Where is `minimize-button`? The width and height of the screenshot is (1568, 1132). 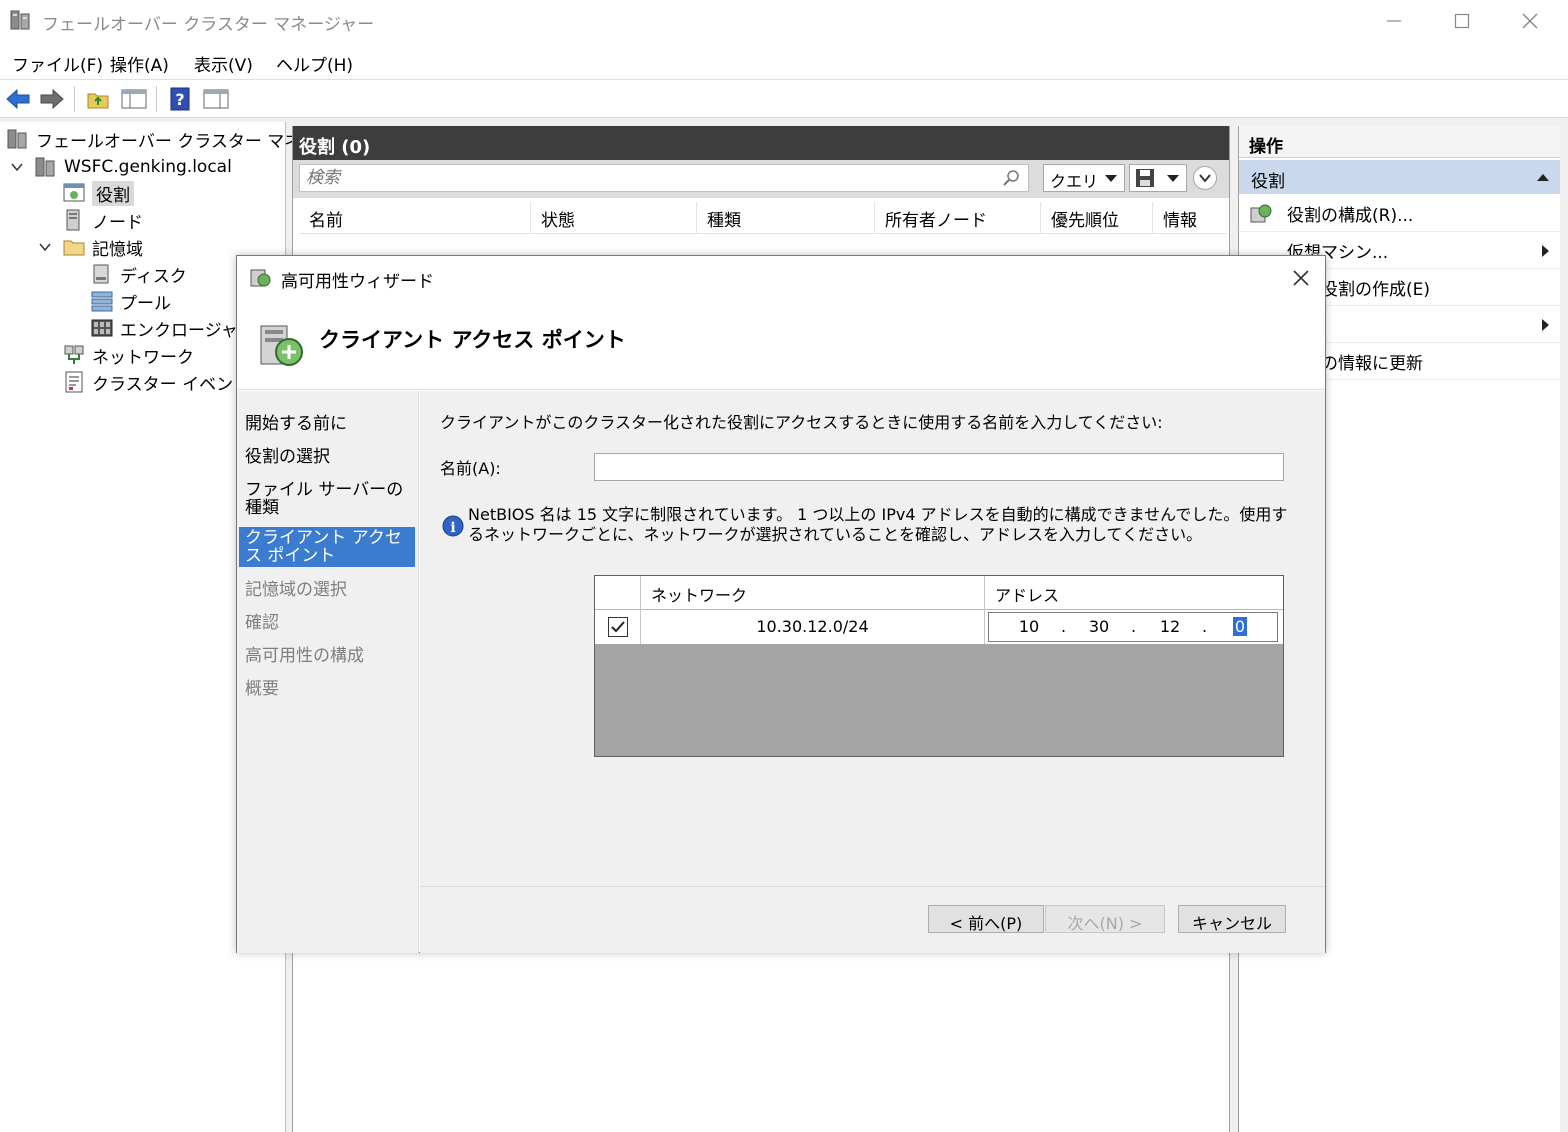 minimize-button is located at coordinates (1394, 21).